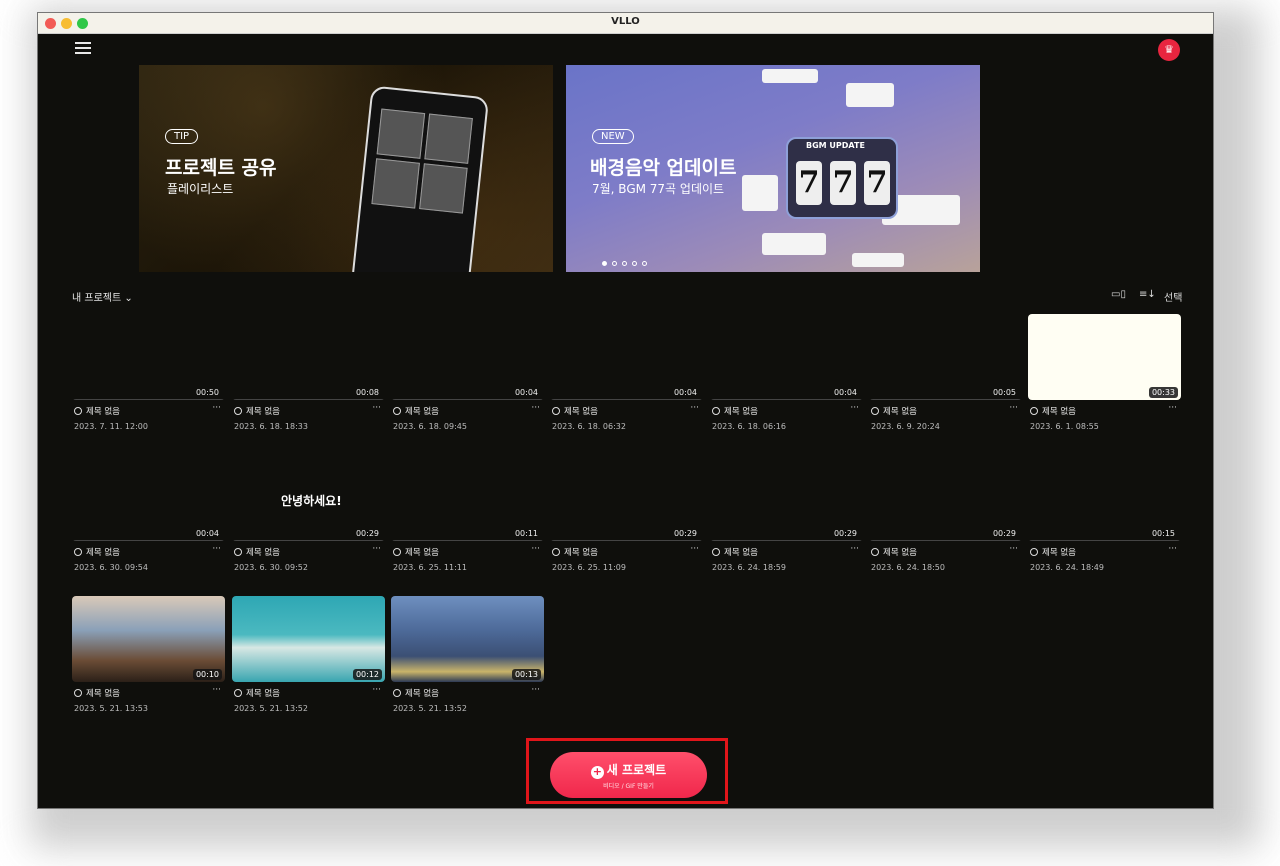  Describe the element at coordinates (1118, 294) in the screenshot. I see `view-toggle-icon: ▭▯` at that location.